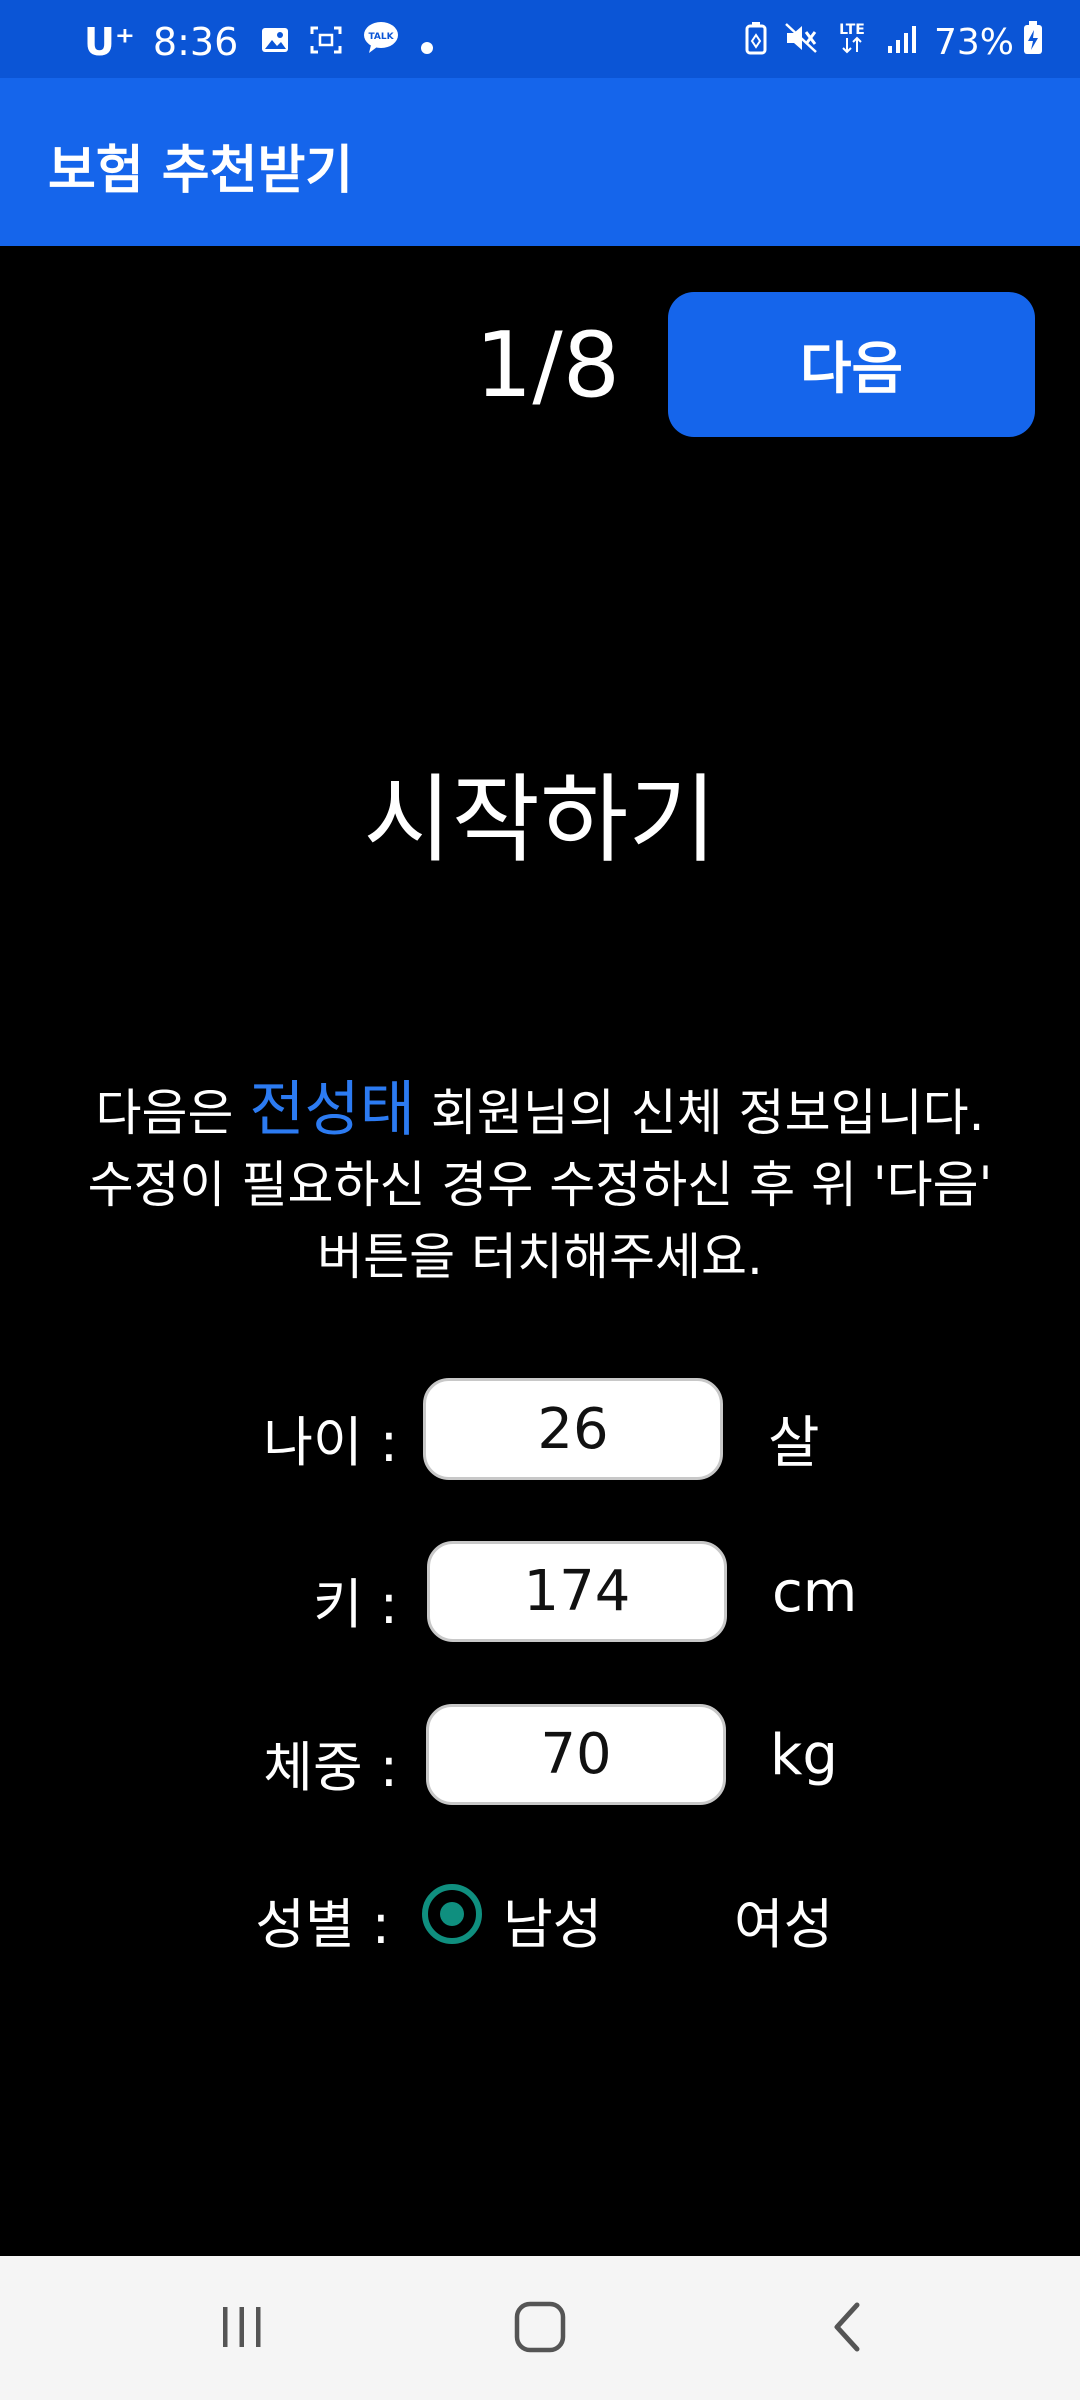  I want to click on status-bar: U⁺ 8:36 TALK LTE 73%, so click(540, 39).